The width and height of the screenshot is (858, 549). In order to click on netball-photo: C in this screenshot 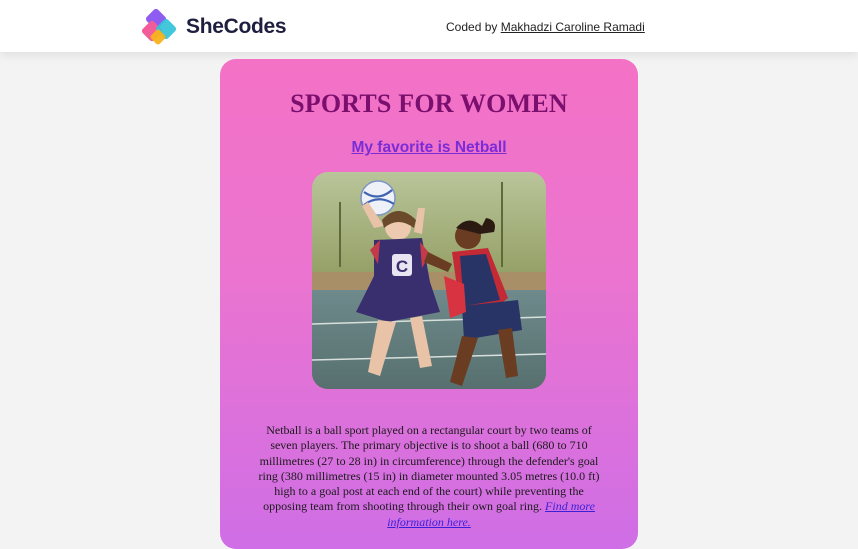, I will do `click(429, 280)`.